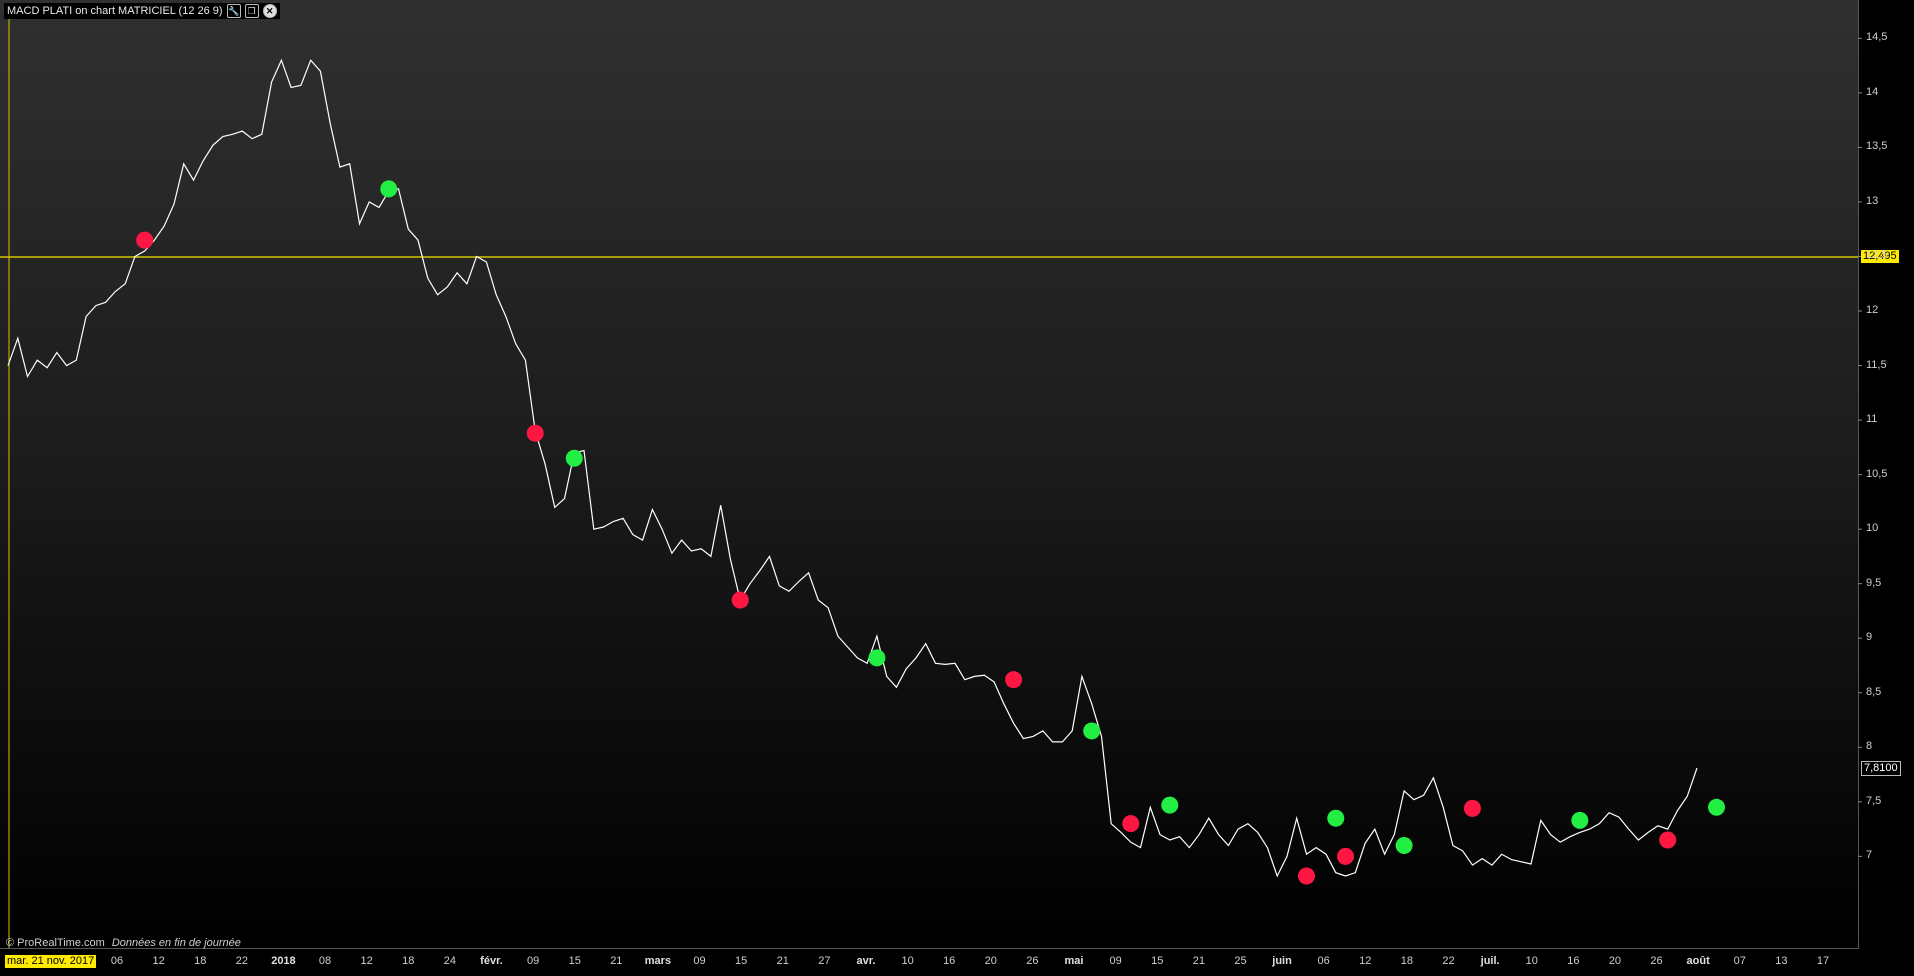 The height and width of the screenshot is (976, 1914). Describe the element at coordinates (824, 961) in the screenshot. I see `x-tick-label: 27` at that location.